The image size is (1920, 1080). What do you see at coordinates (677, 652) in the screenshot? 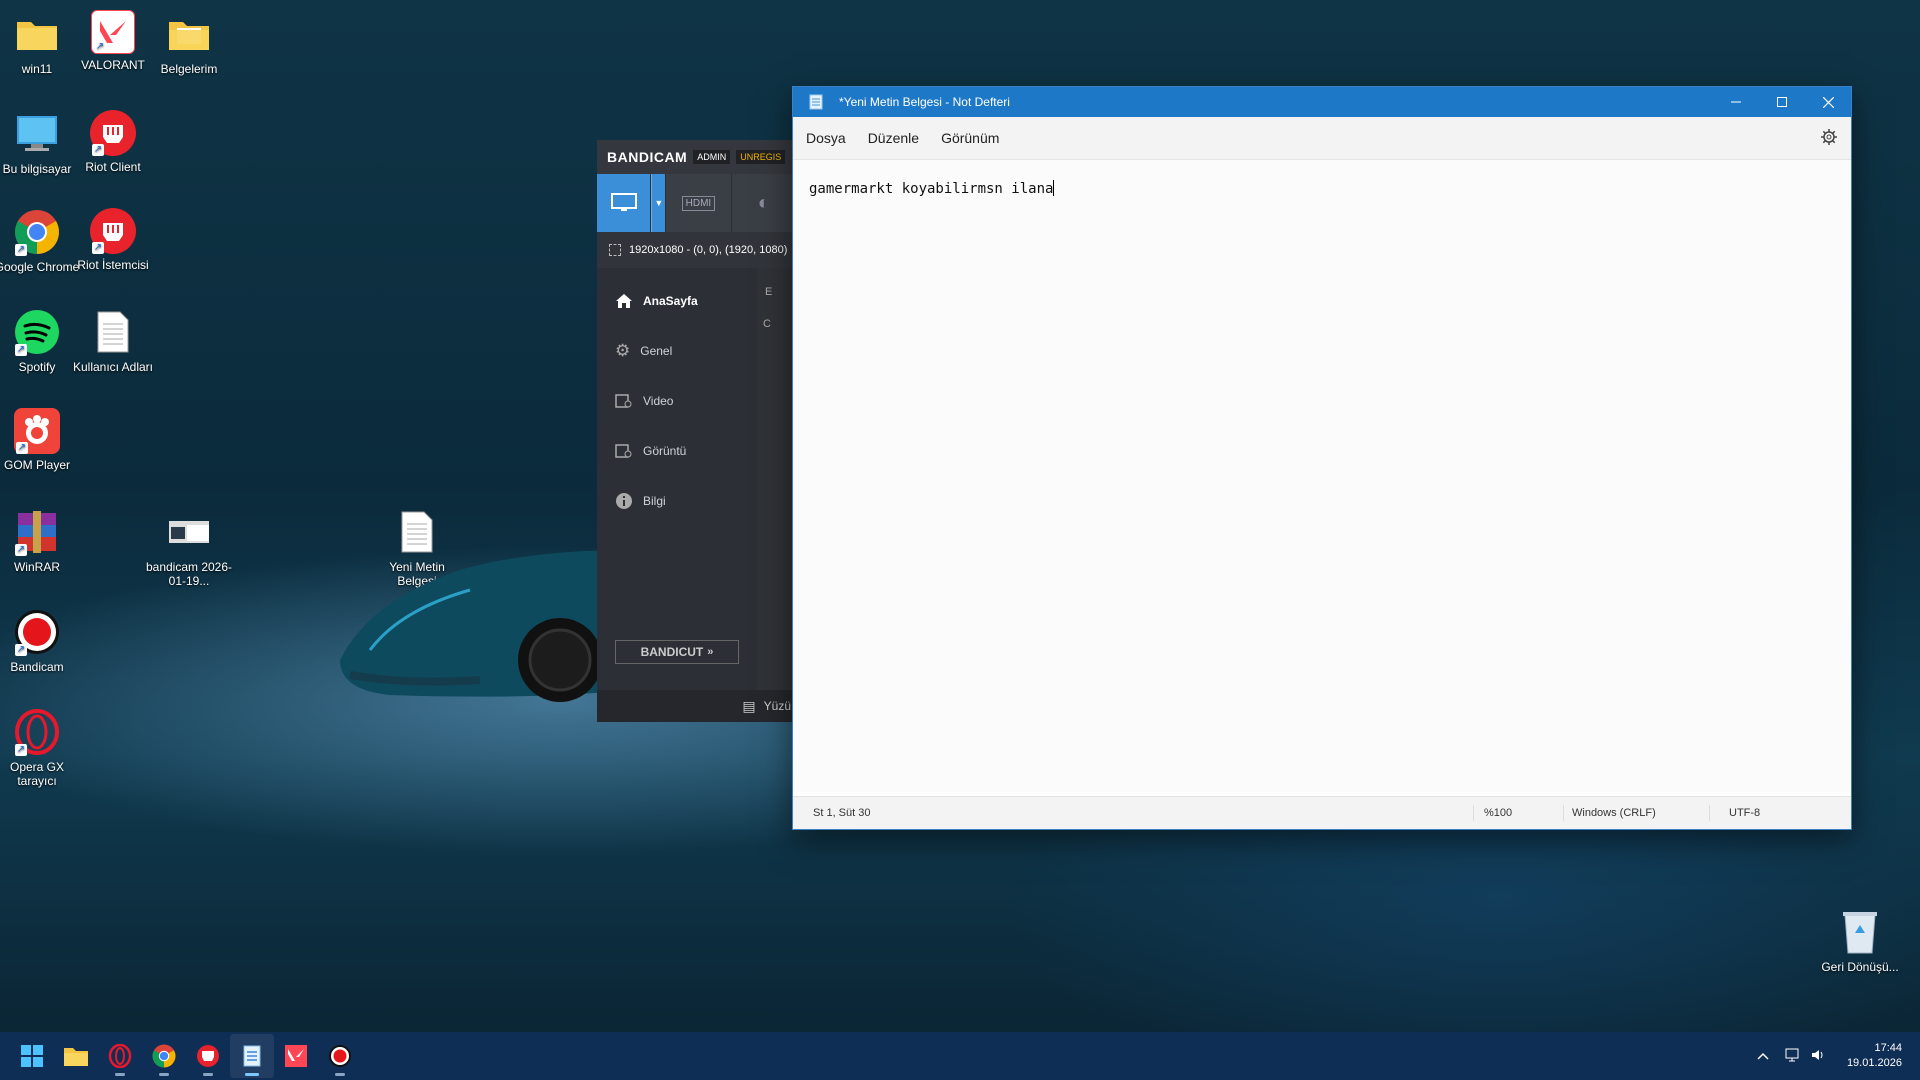
I see `bandicut-button: BANDICUT »` at bounding box center [677, 652].